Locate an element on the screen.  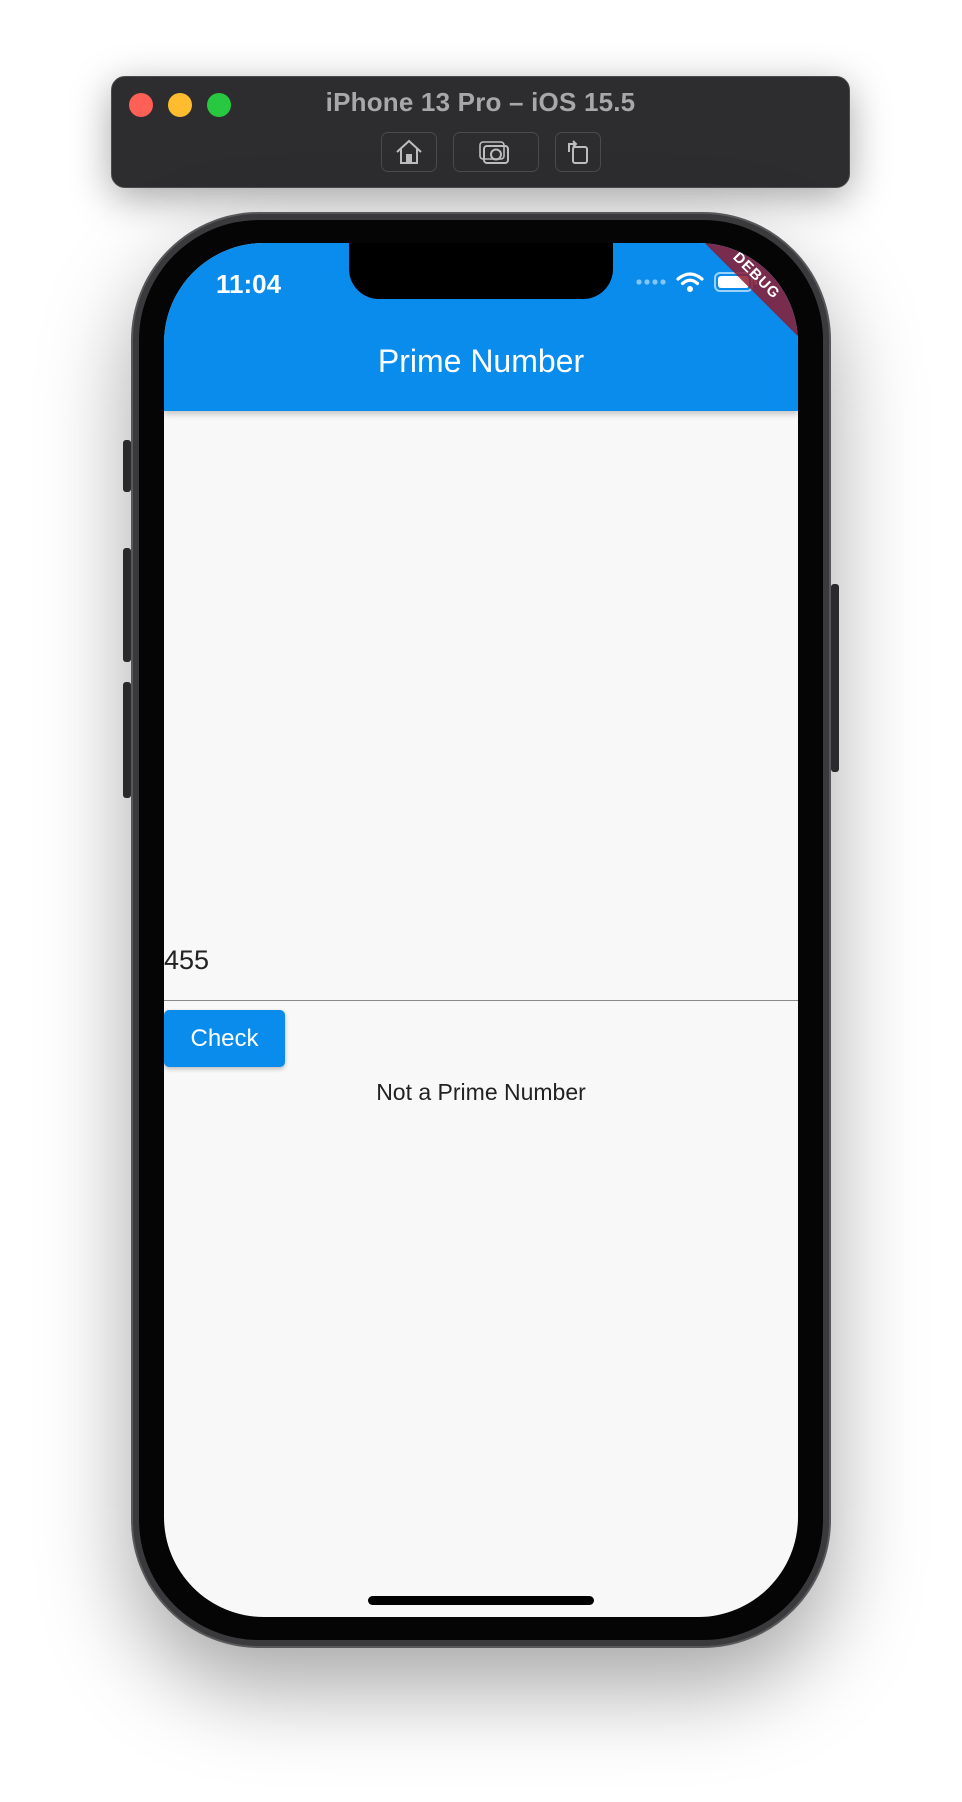
volume-down-button is located at coordinates (127, 740).